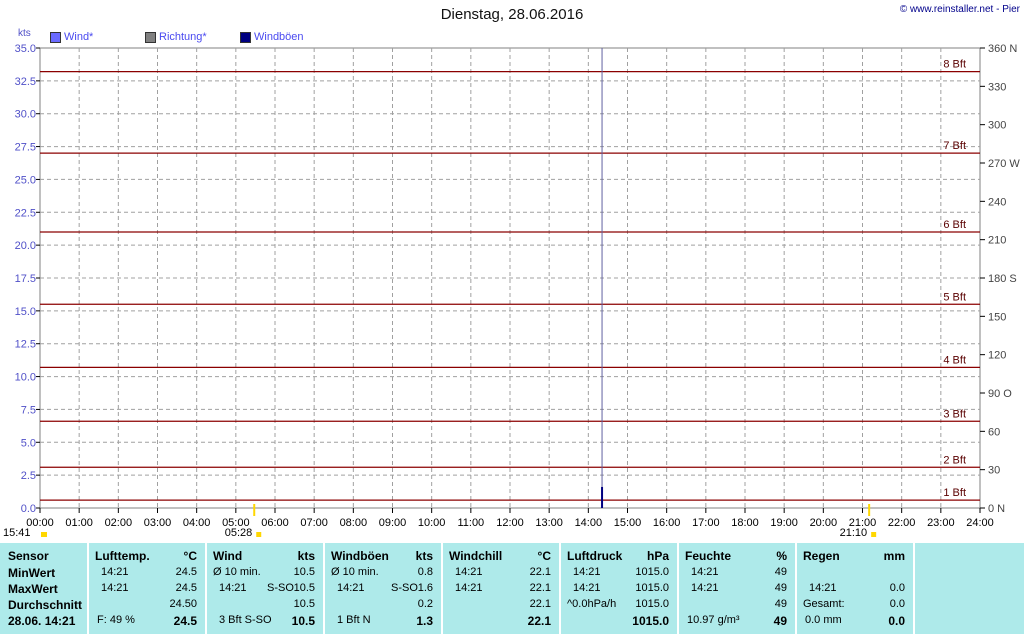  Describe the element at coordinates (45, 605) in the screenshot. I see `row-label-avg: Durchschnitt` at that location.